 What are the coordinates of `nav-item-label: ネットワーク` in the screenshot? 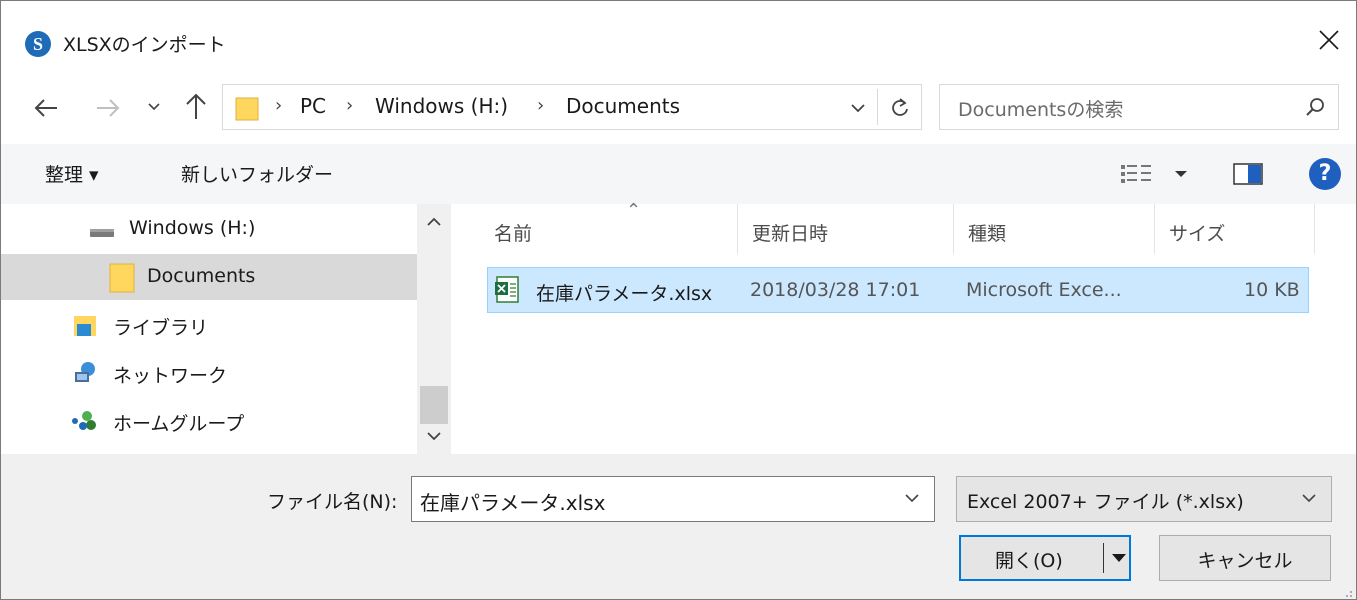 It's located at (170, 376).